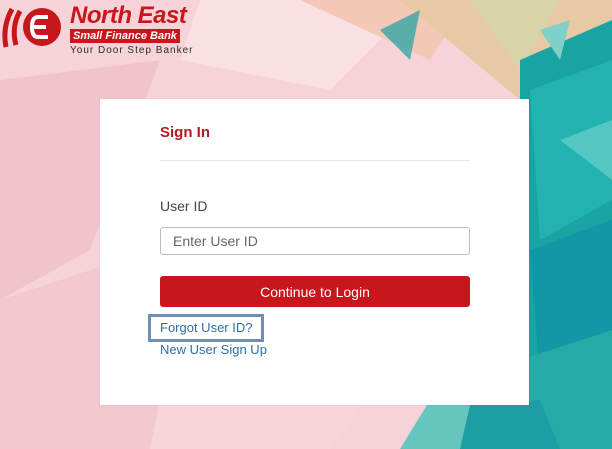 Image resolution: width=612 pixels, height=449 pixels. I want to click on page-title: Sign In, so click(185, 132).